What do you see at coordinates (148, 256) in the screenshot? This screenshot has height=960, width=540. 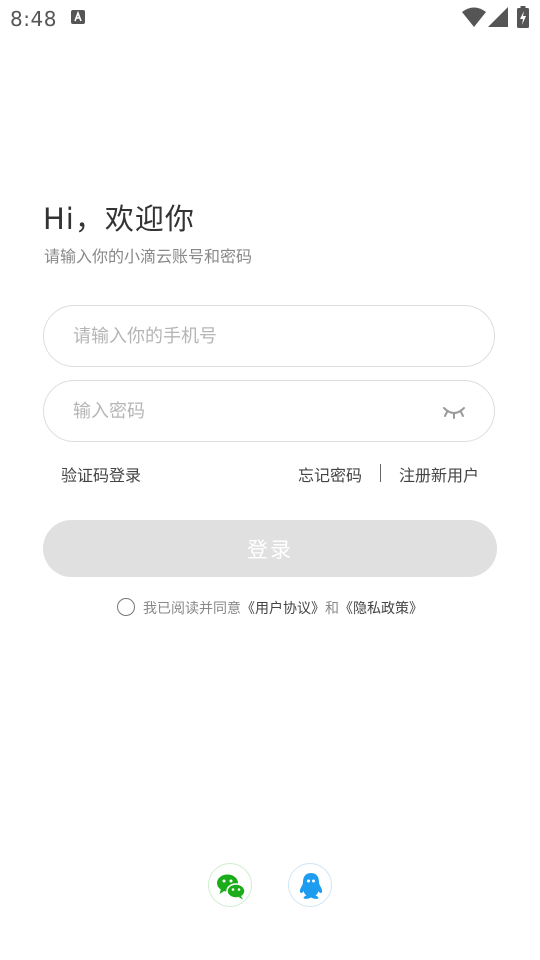 I see `greeting-subtitle: 请输入你的小滴云账号和密码` at bounding box center [148, 256].